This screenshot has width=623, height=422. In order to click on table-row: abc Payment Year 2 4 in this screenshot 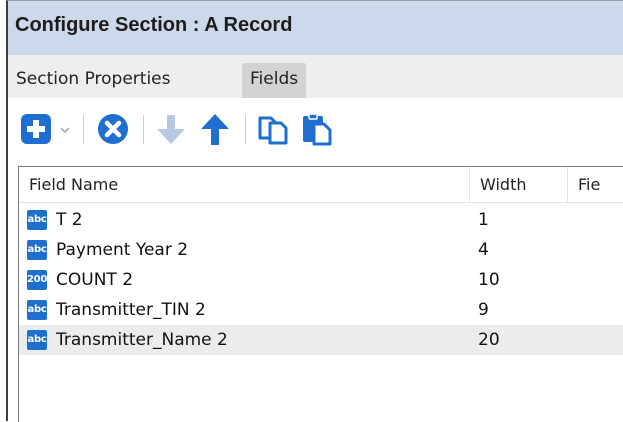, I will do `click(321, 250)`.